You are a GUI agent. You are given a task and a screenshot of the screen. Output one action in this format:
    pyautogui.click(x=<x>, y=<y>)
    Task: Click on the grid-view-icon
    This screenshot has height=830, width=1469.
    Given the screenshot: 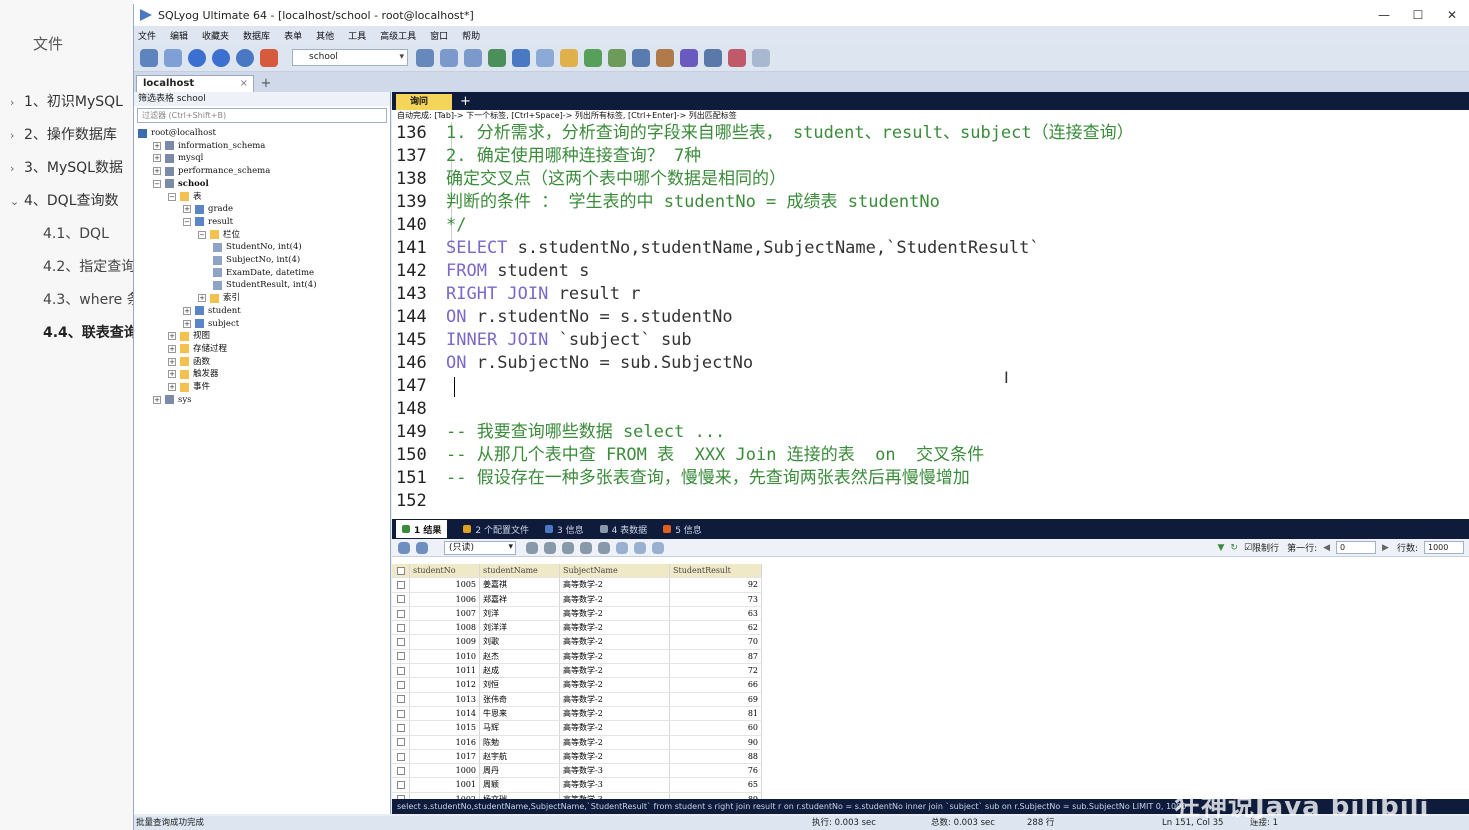 What is the action you would take?
    pyautogui.click(x=622, y=547)
    